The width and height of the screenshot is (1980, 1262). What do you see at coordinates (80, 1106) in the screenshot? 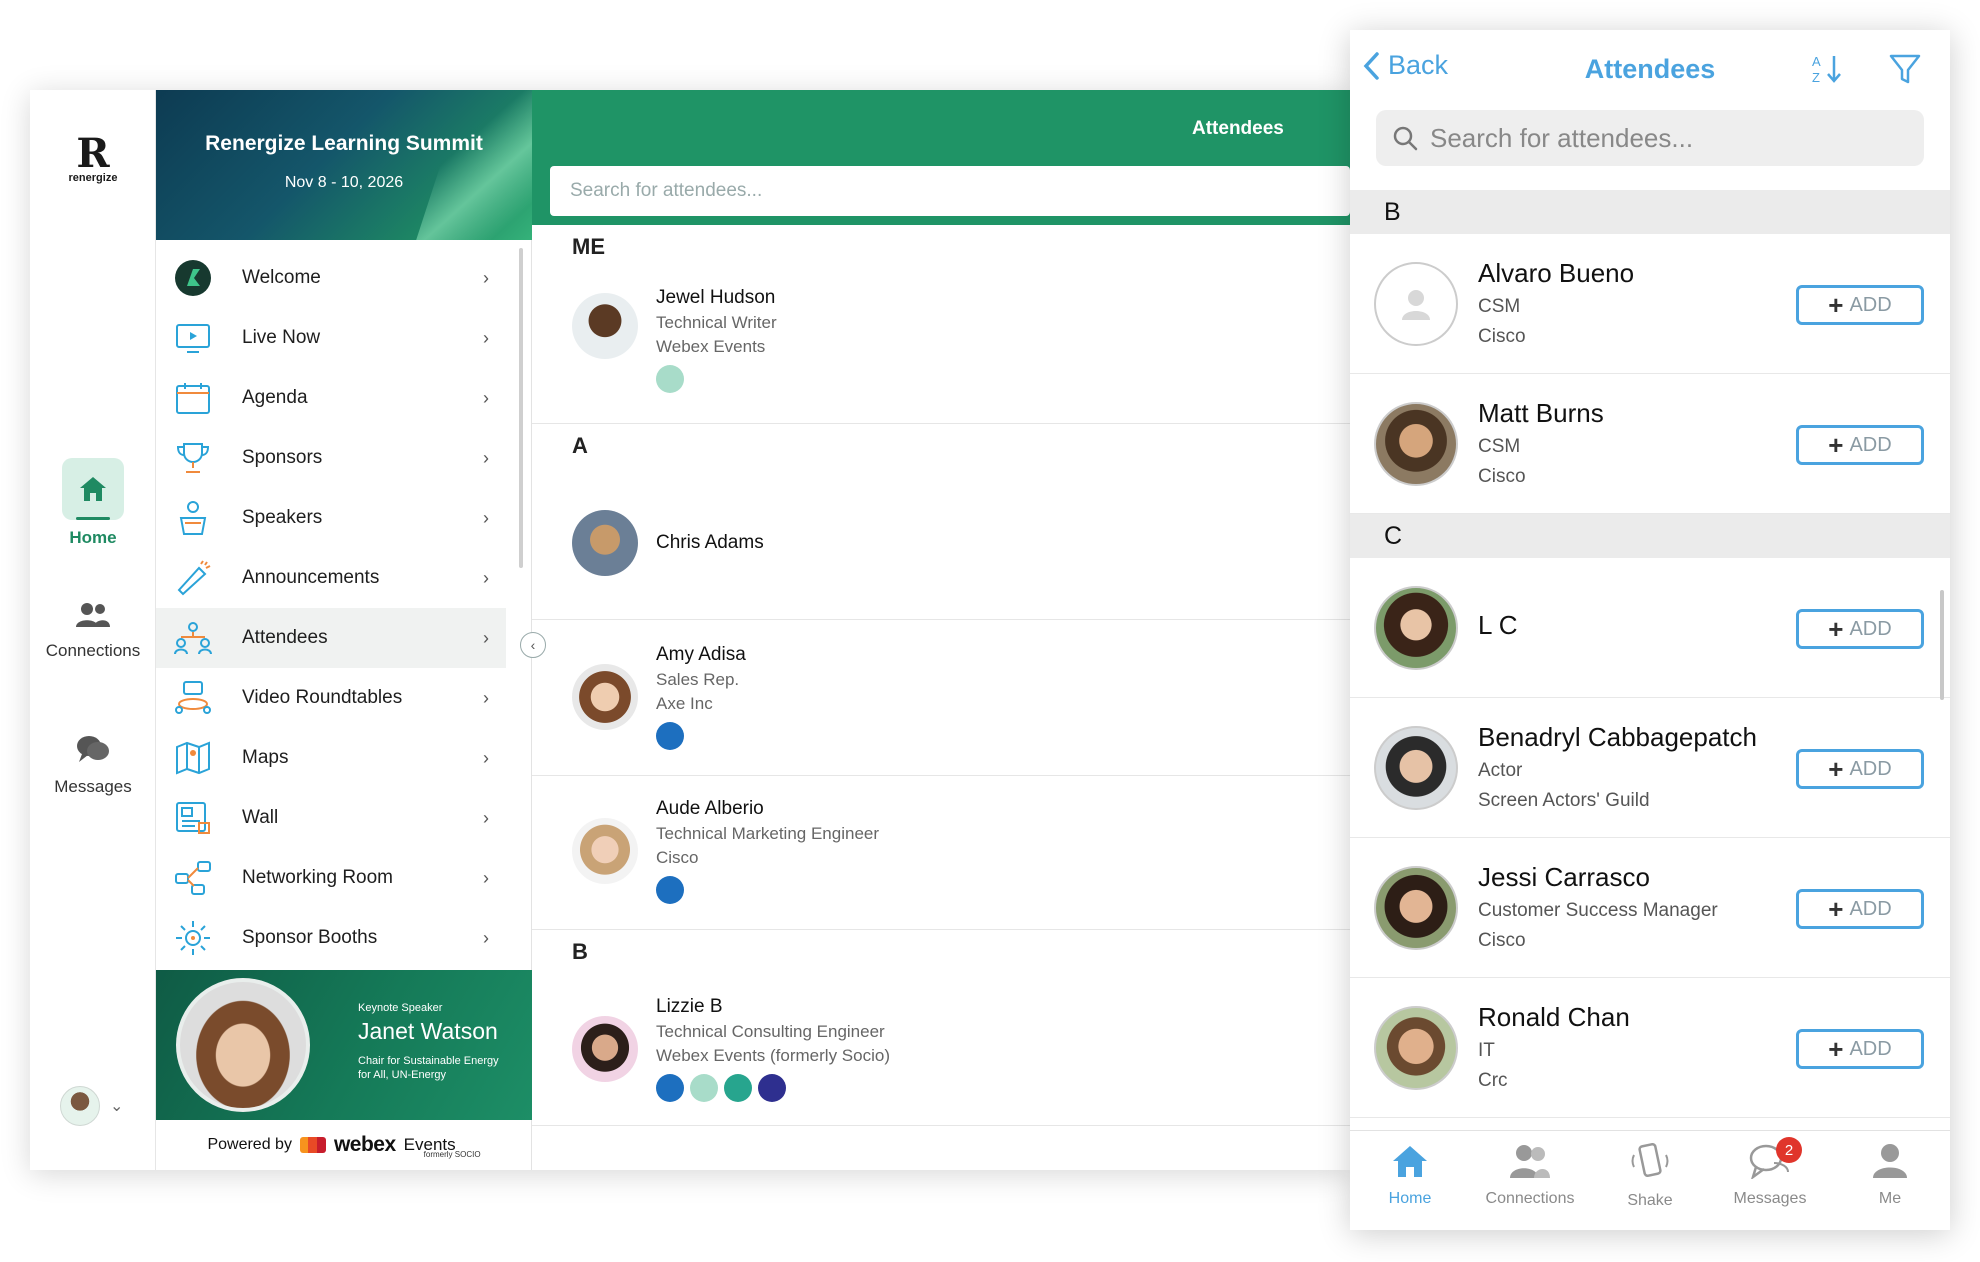
I see `user-avatar` at bounding box center [80, 1106].